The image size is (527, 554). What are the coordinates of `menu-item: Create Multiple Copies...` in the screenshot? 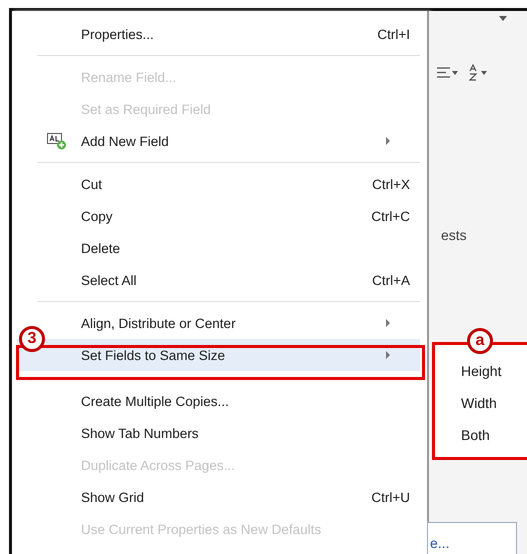 It's located at (233, 401).